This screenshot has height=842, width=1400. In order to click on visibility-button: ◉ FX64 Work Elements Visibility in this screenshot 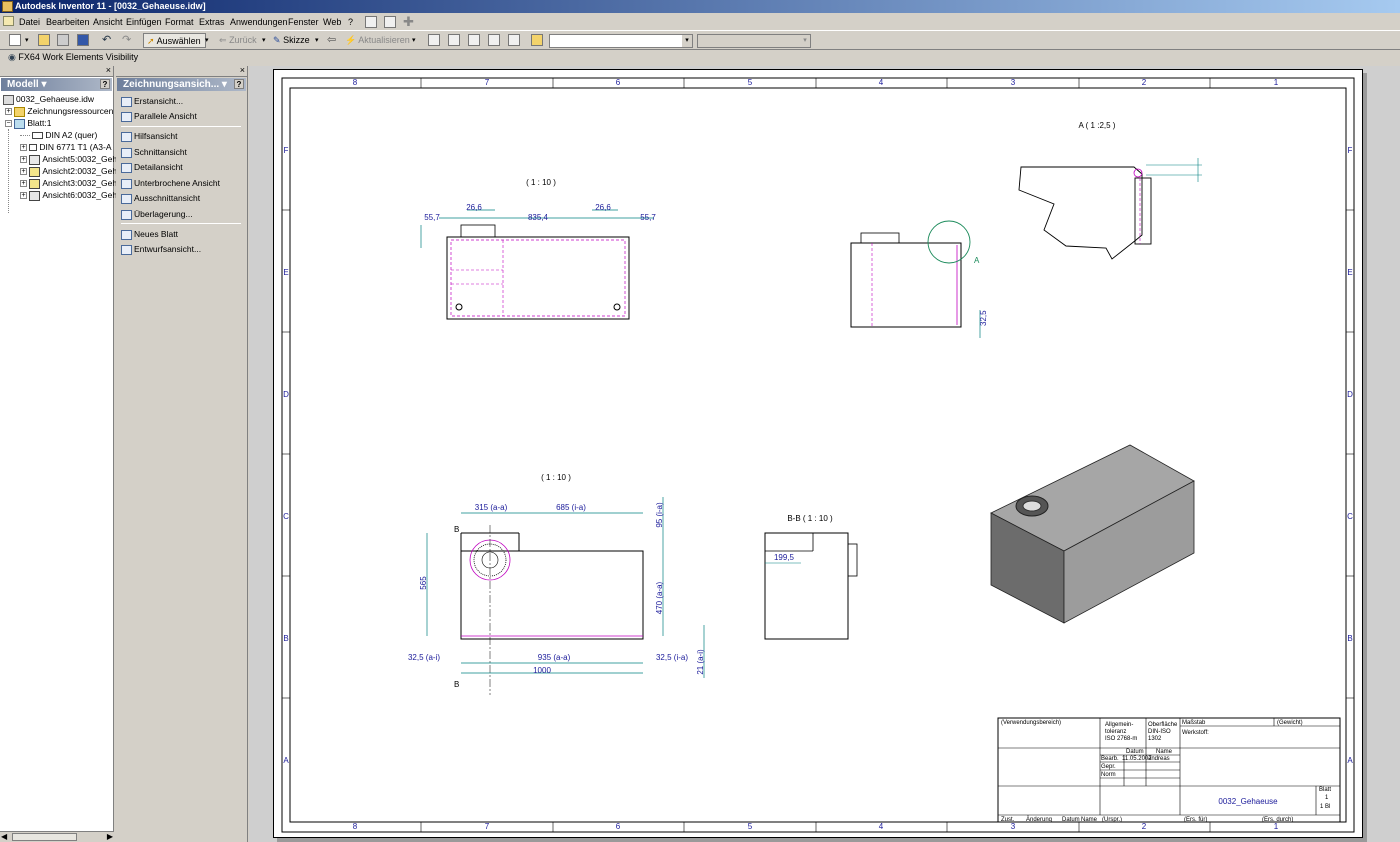, I will do `click(73, 57)`.